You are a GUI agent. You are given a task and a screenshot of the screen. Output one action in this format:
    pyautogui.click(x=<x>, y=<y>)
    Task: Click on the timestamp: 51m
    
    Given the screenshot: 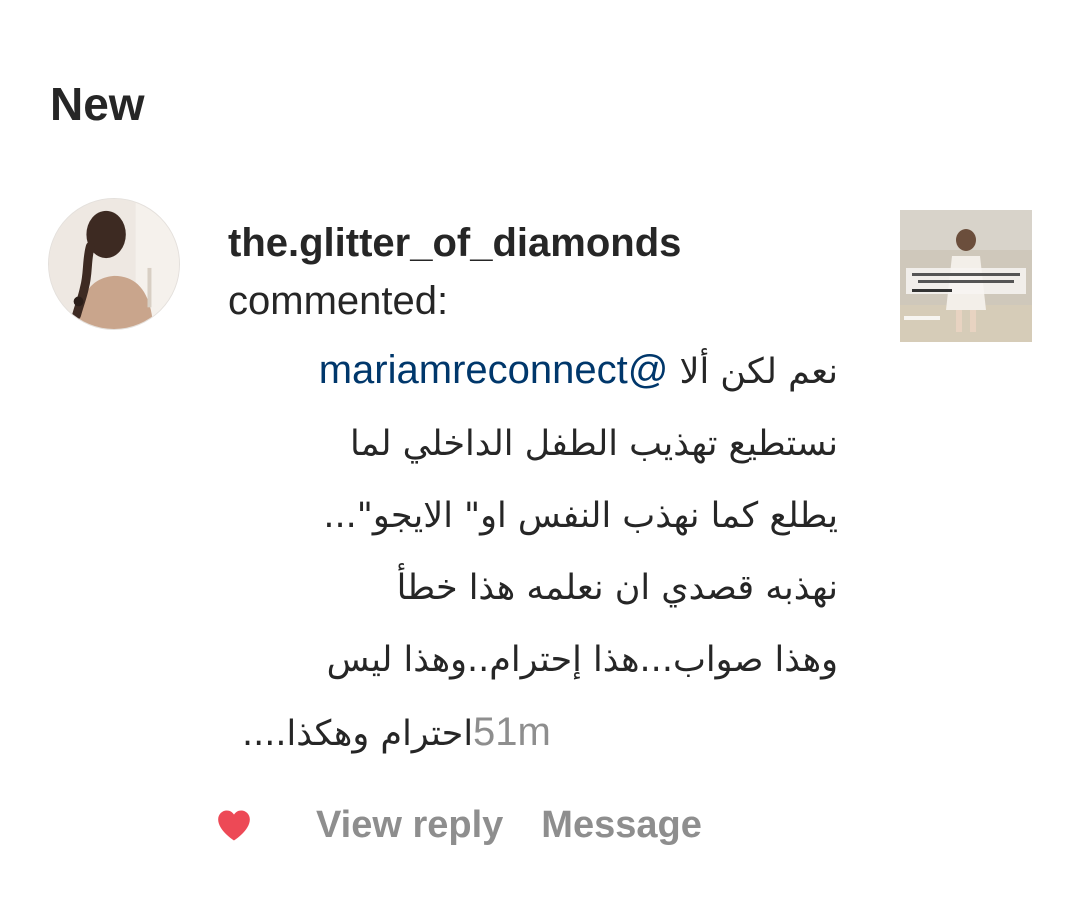 What is the action you would take?
    pyautogui.click(x=512, y=732)
    